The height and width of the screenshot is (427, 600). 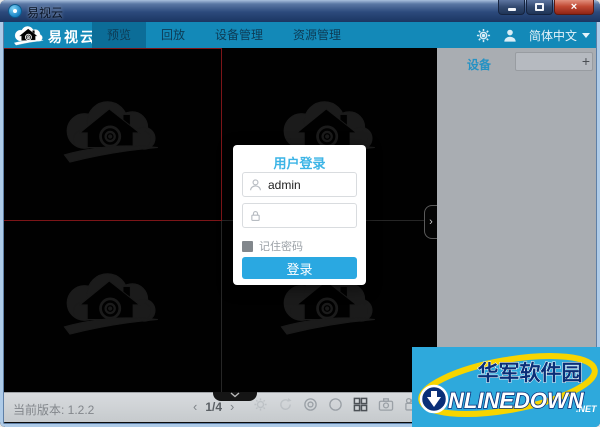 I want to click on page-indicator: 1/4, so click(x=214, y=406).